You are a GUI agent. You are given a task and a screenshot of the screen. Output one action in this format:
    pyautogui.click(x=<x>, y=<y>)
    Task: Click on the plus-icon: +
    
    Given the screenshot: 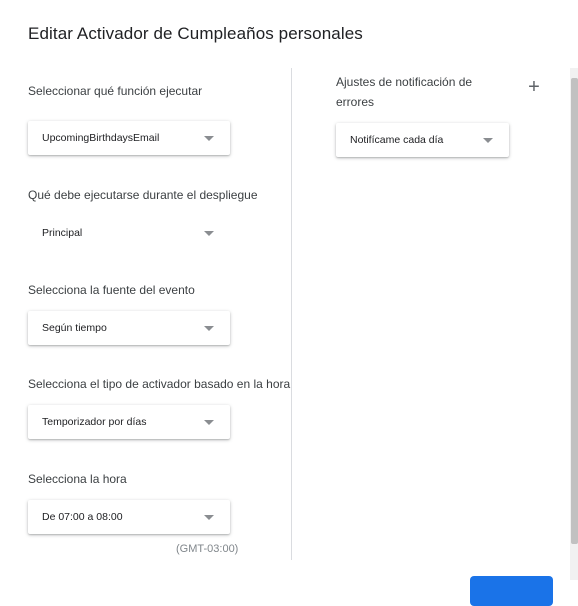 What is the action you would take?
    pyautogui.click(x=534, y=87)
    